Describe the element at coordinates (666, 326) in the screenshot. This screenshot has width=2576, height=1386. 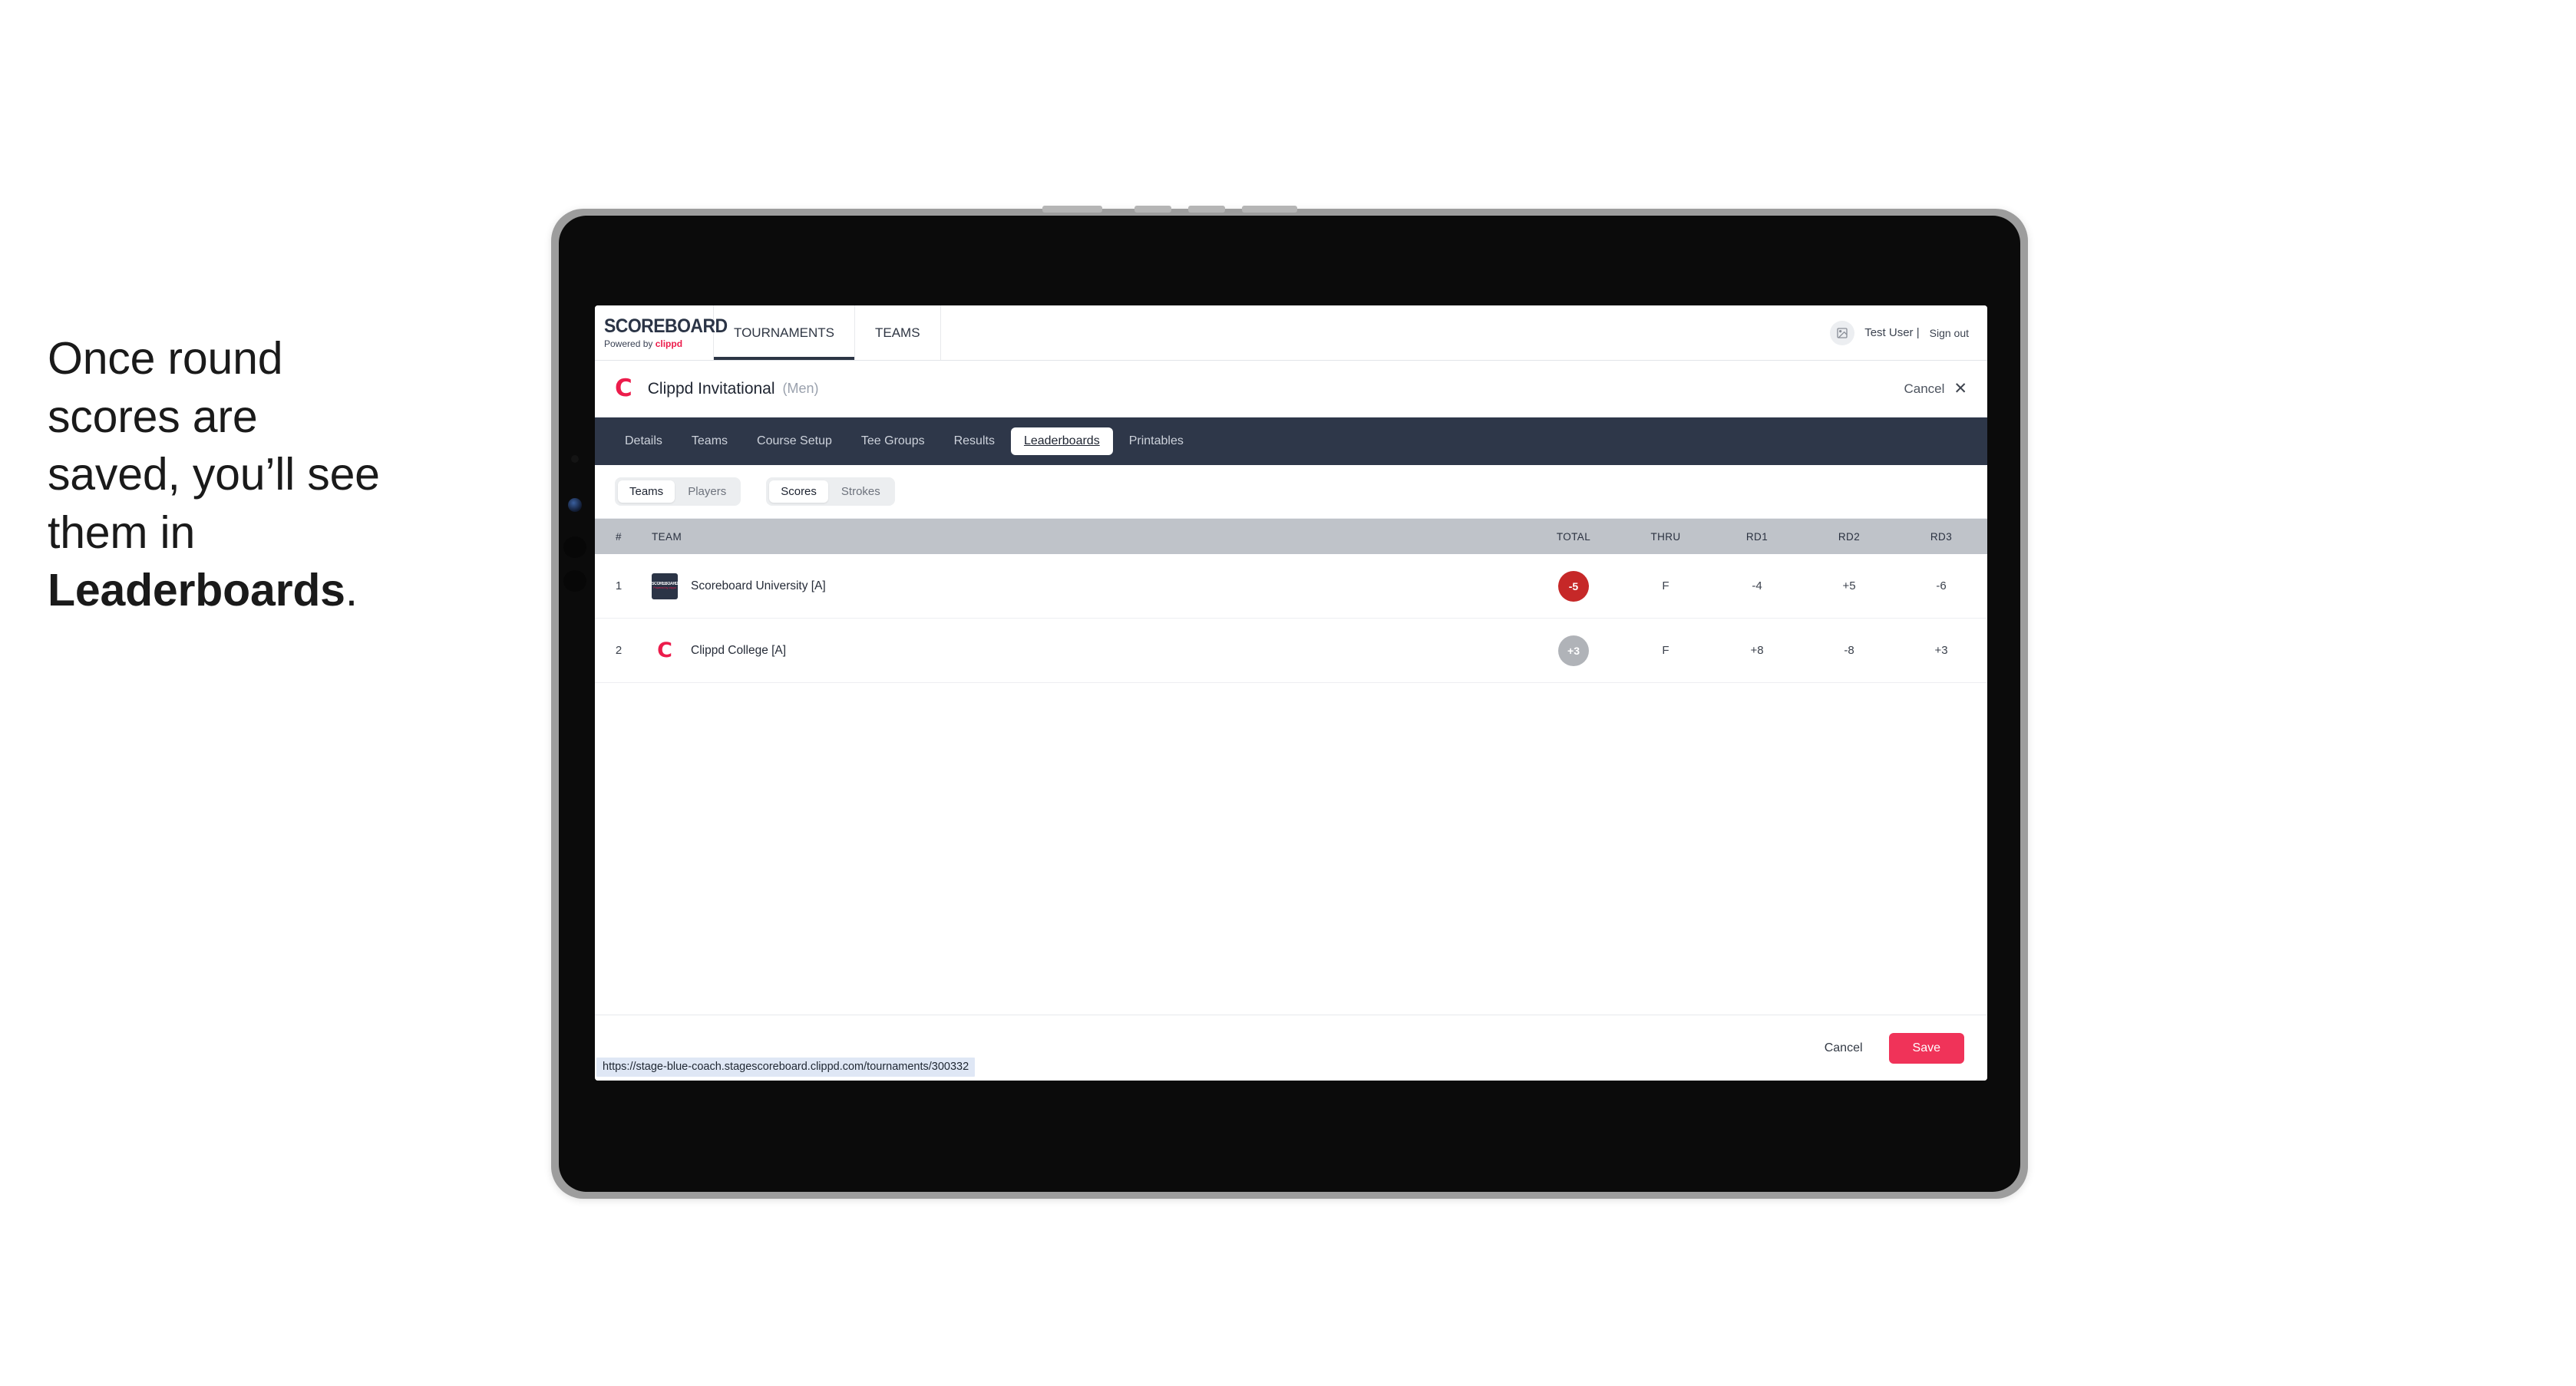
I see `app-logo-title: SCOREBOARD` at that location.